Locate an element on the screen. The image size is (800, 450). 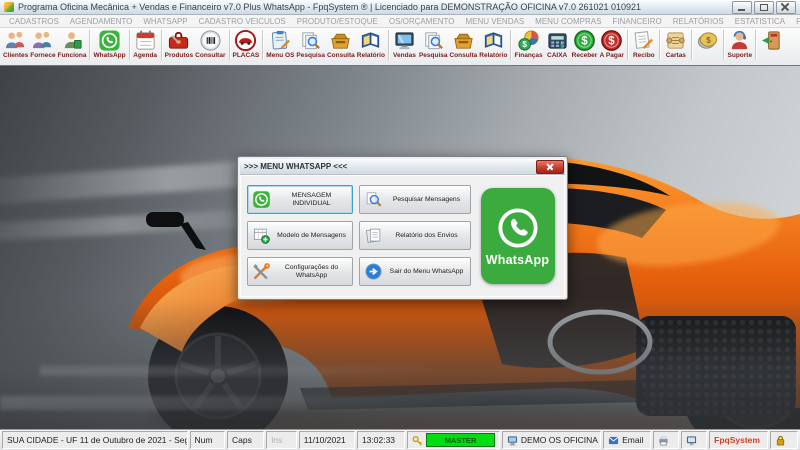
os-consult-button: Consulta is located at coordinates (341, 44).